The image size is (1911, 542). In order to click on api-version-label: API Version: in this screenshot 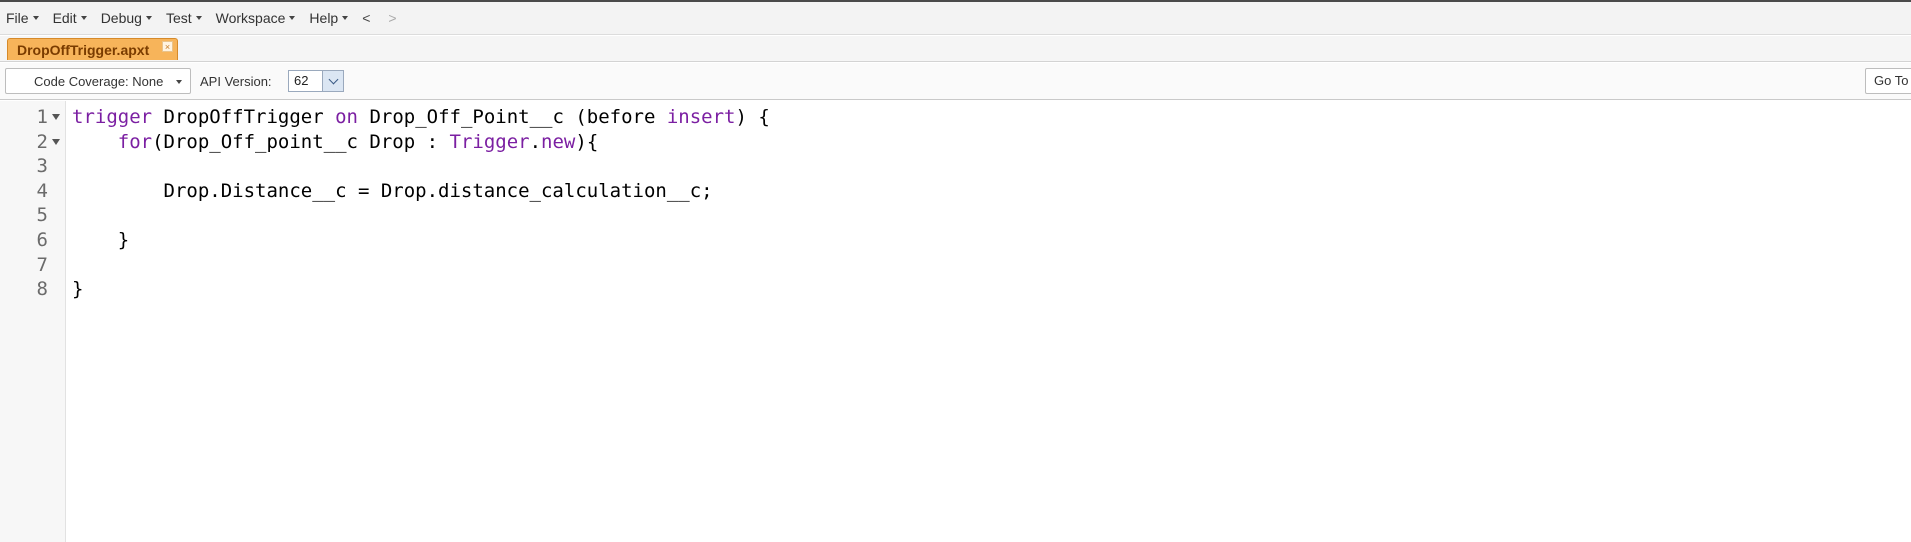, I will do `click(236, 81)`.